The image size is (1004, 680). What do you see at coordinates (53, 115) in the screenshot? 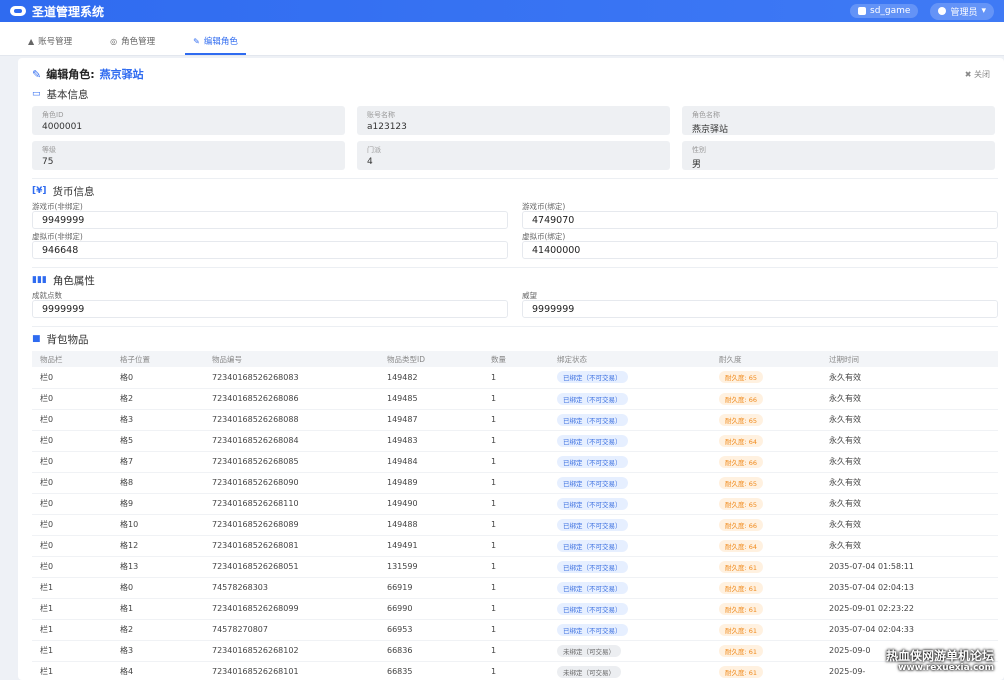
I see `field-label: 角色ID` at bounding box center [53, 115].